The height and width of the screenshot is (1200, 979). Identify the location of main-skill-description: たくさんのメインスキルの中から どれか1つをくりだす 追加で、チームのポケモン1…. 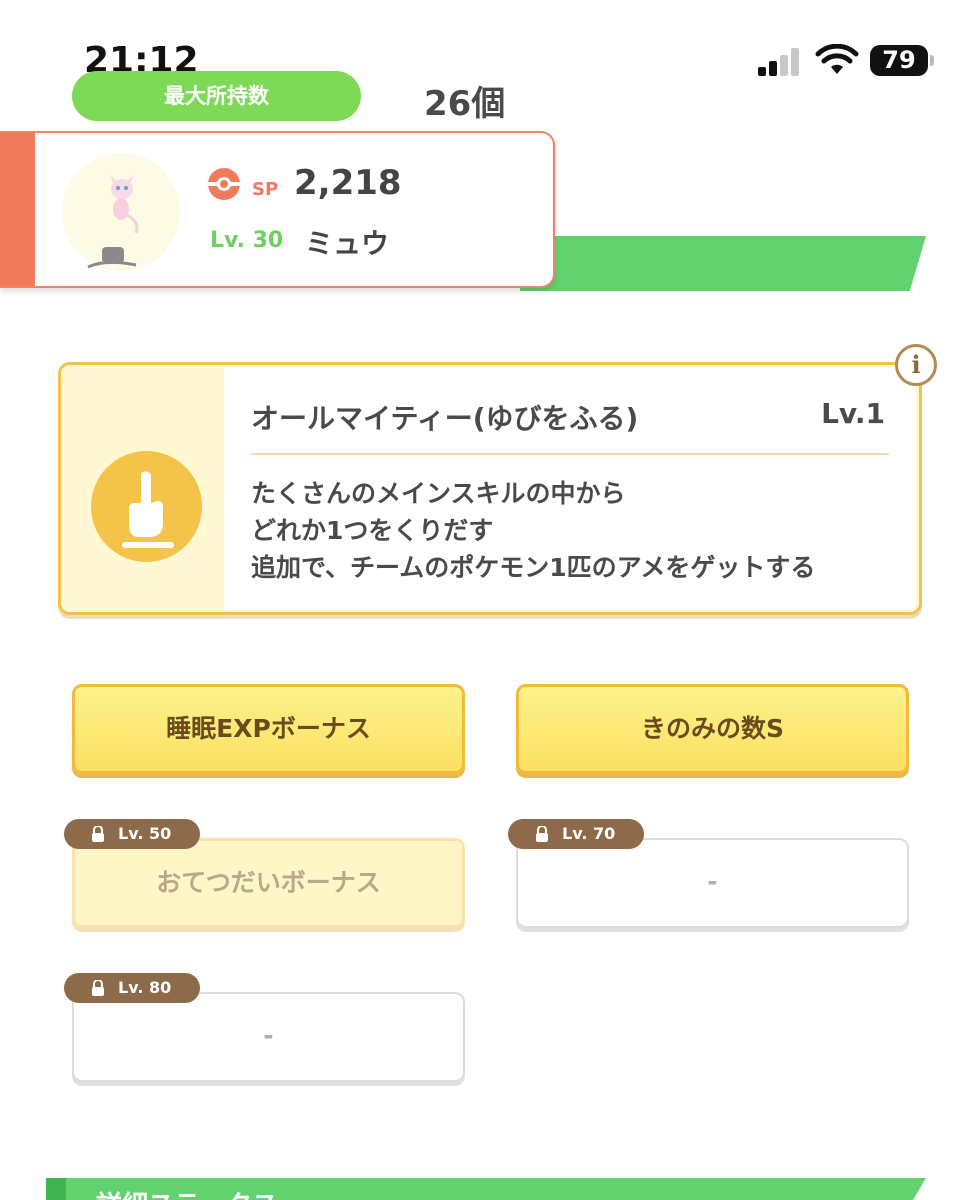
(533, 530).